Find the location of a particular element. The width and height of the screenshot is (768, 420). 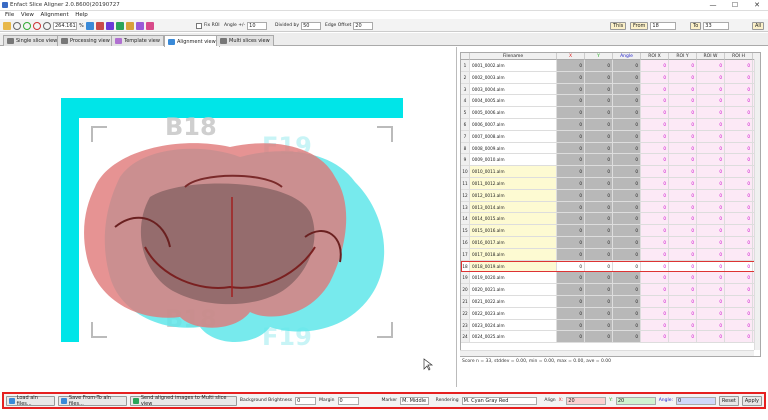

zoom-in-icon is located at coordinates (27, 25).